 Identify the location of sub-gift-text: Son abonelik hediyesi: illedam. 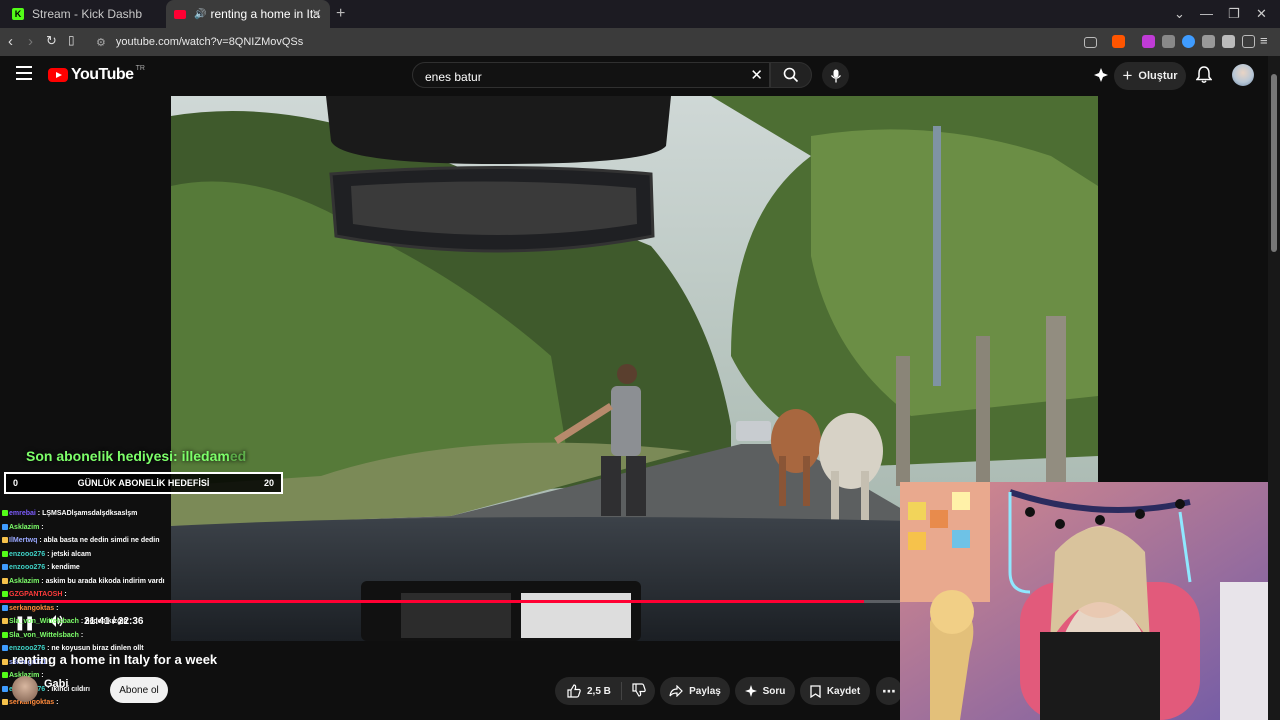
(128, 456).